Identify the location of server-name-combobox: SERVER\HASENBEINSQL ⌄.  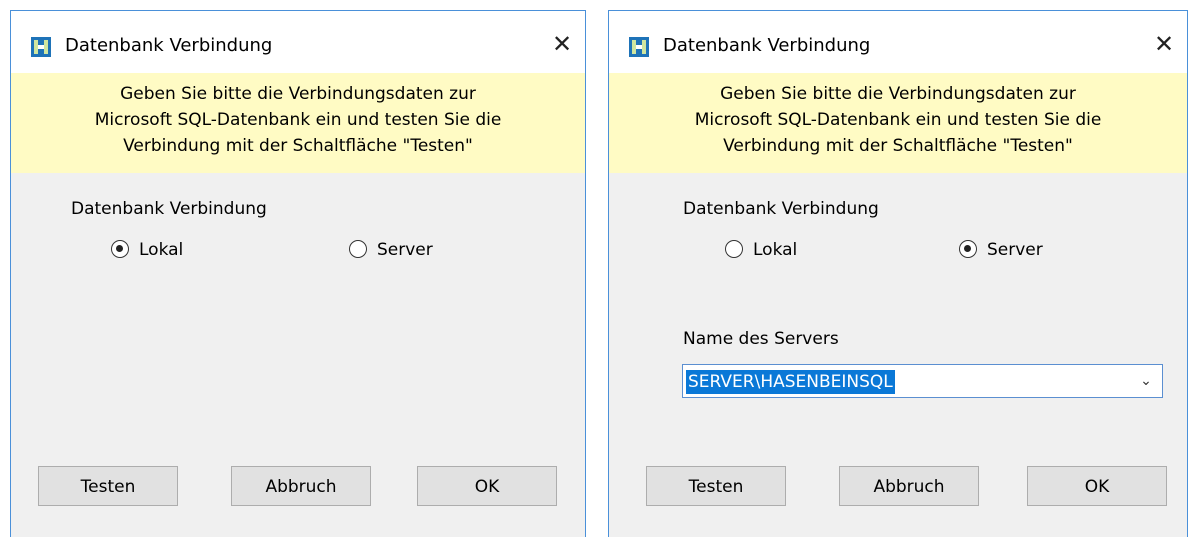
(922, 381).